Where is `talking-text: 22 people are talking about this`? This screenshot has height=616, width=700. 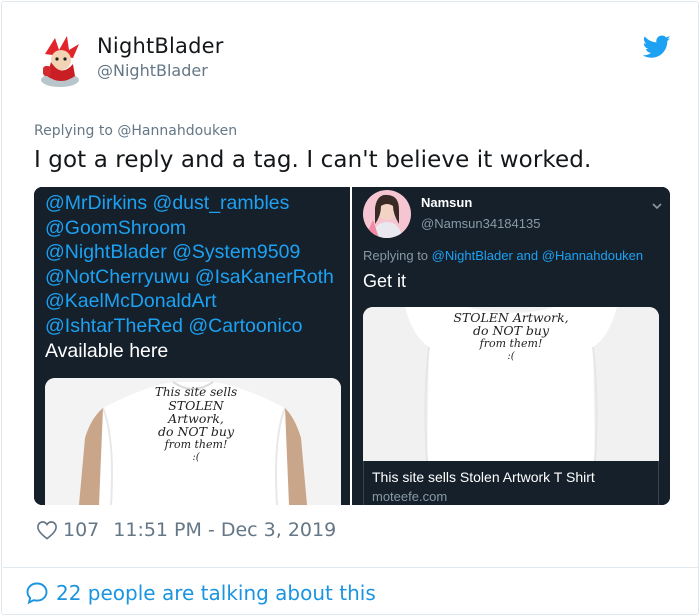
talking-text: 22 people are talking about this is located at coordinates (216, 593).